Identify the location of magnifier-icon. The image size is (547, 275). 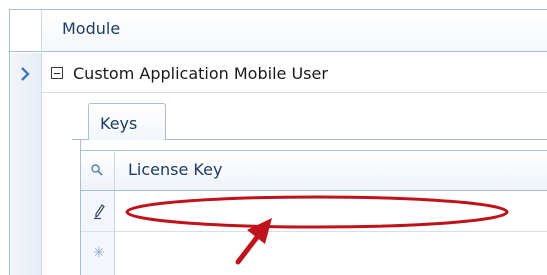
(97, 170).